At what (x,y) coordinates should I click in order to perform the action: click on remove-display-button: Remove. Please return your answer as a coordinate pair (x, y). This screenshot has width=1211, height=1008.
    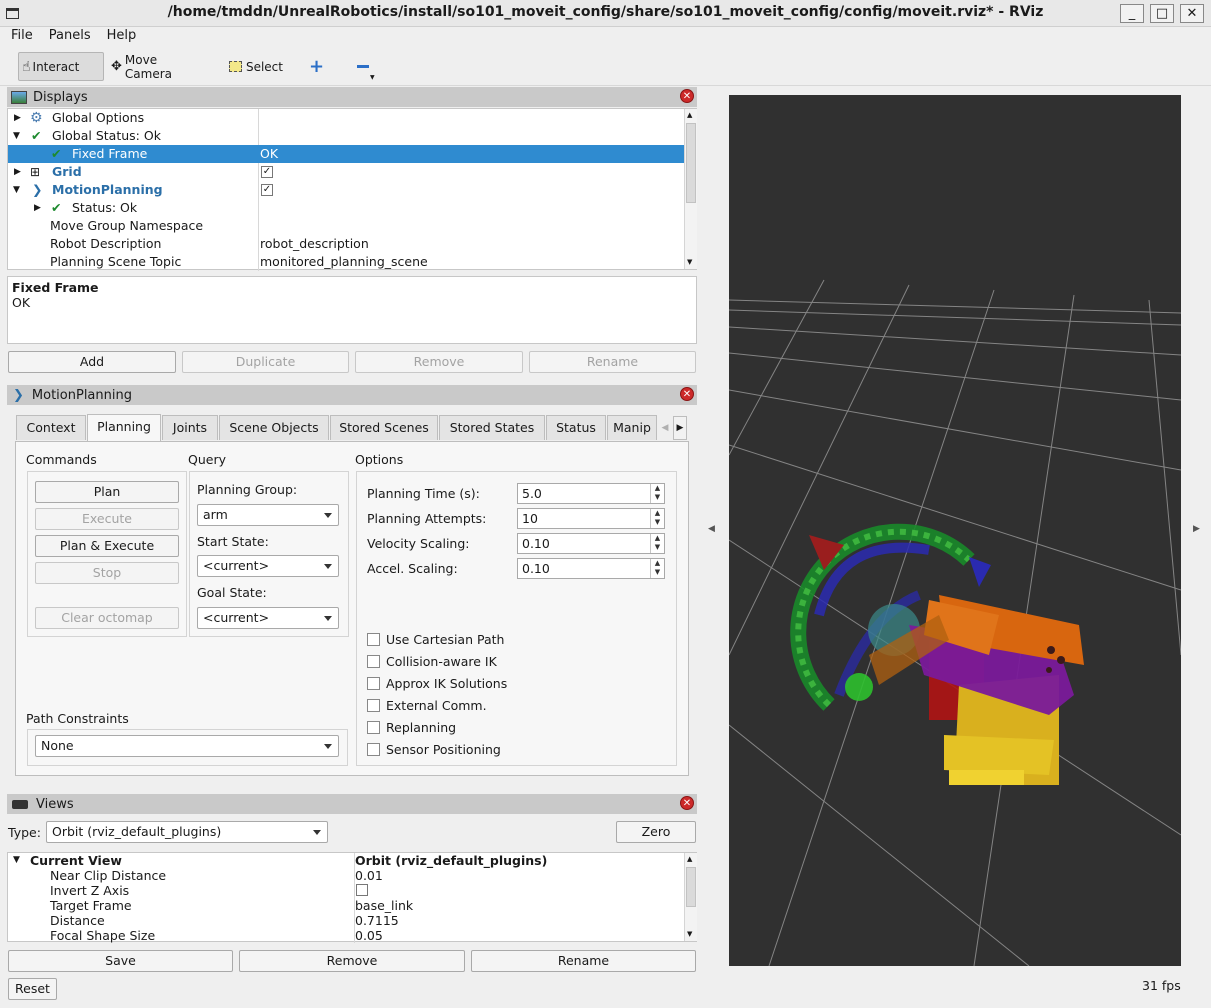
    Looking at the image, I should click on (439, 362).